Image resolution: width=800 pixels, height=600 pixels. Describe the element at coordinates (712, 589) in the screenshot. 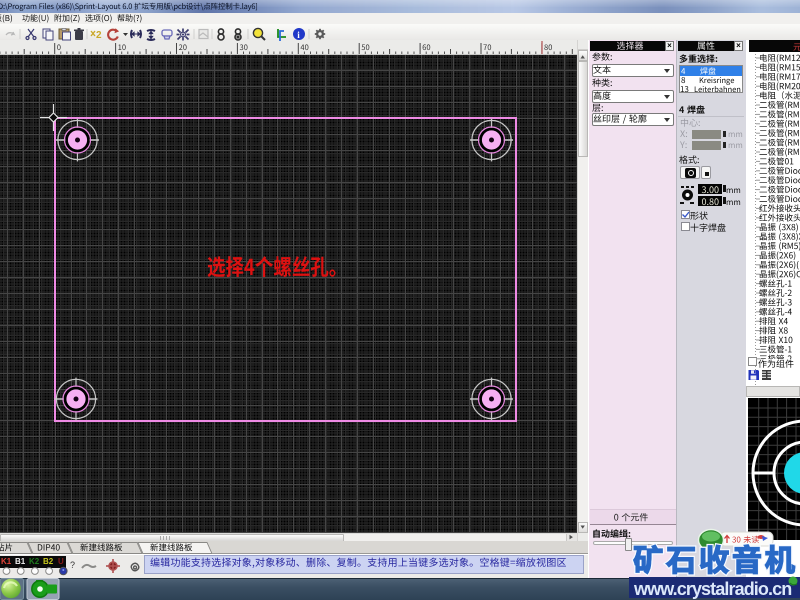

I see `svg-text: www.crystalradio.cn` at that location.